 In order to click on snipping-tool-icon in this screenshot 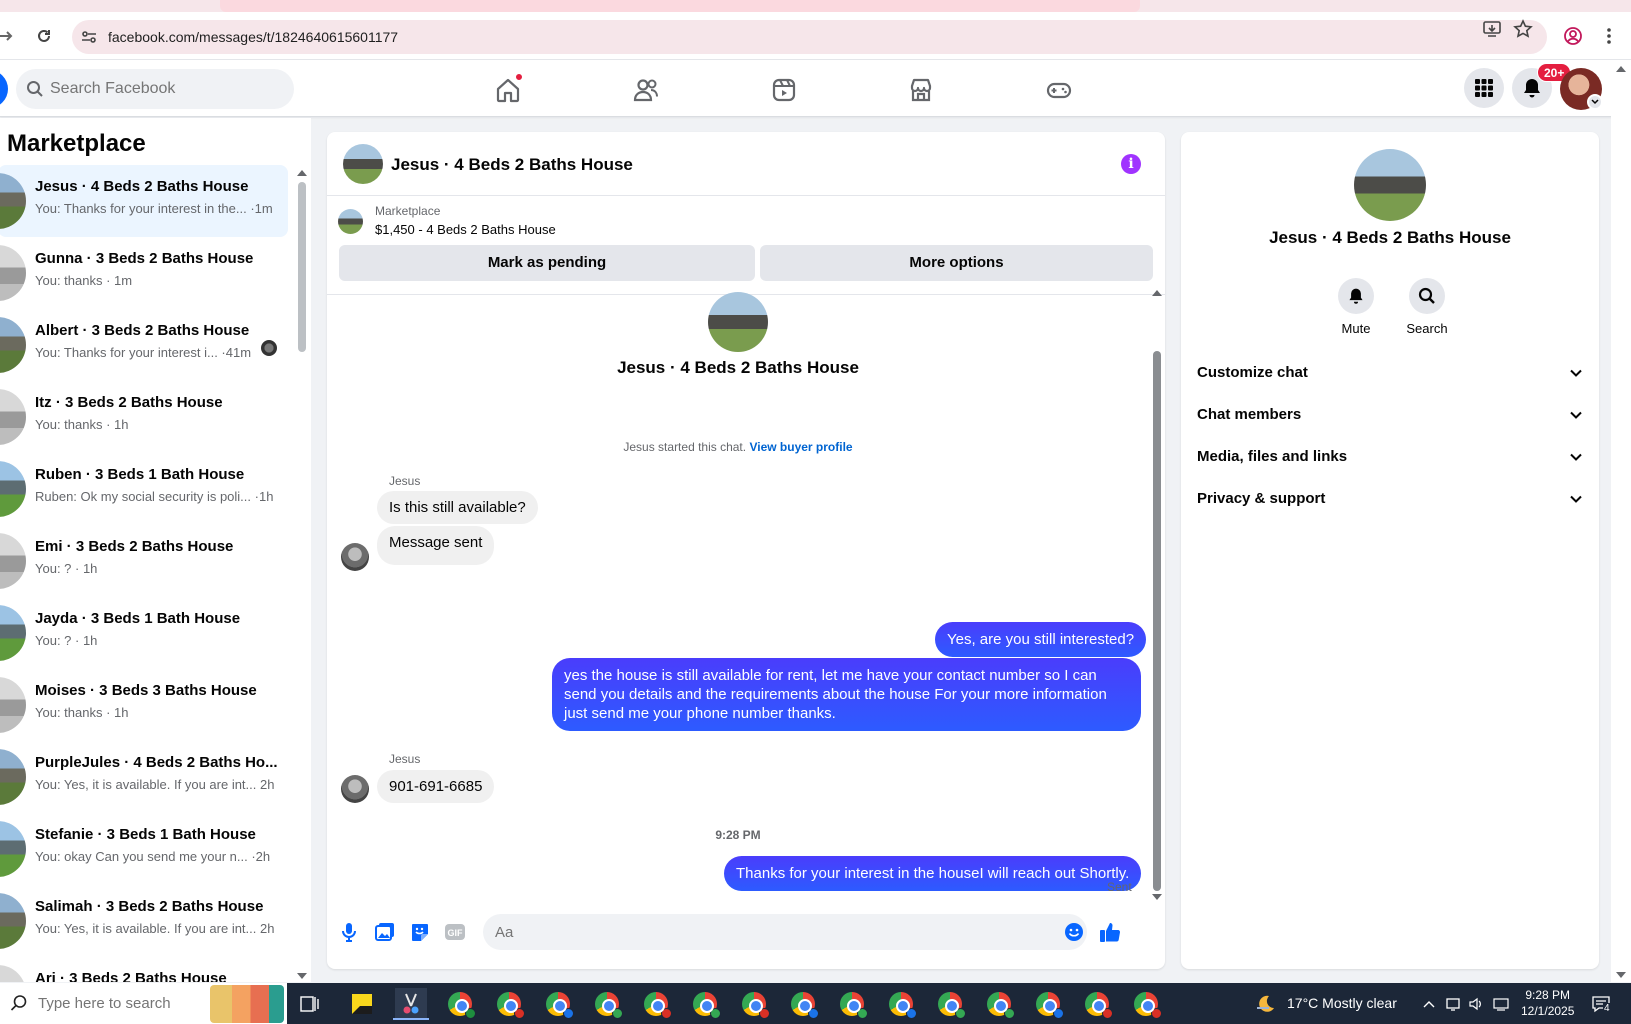, I will do `click(411, 1004)`.